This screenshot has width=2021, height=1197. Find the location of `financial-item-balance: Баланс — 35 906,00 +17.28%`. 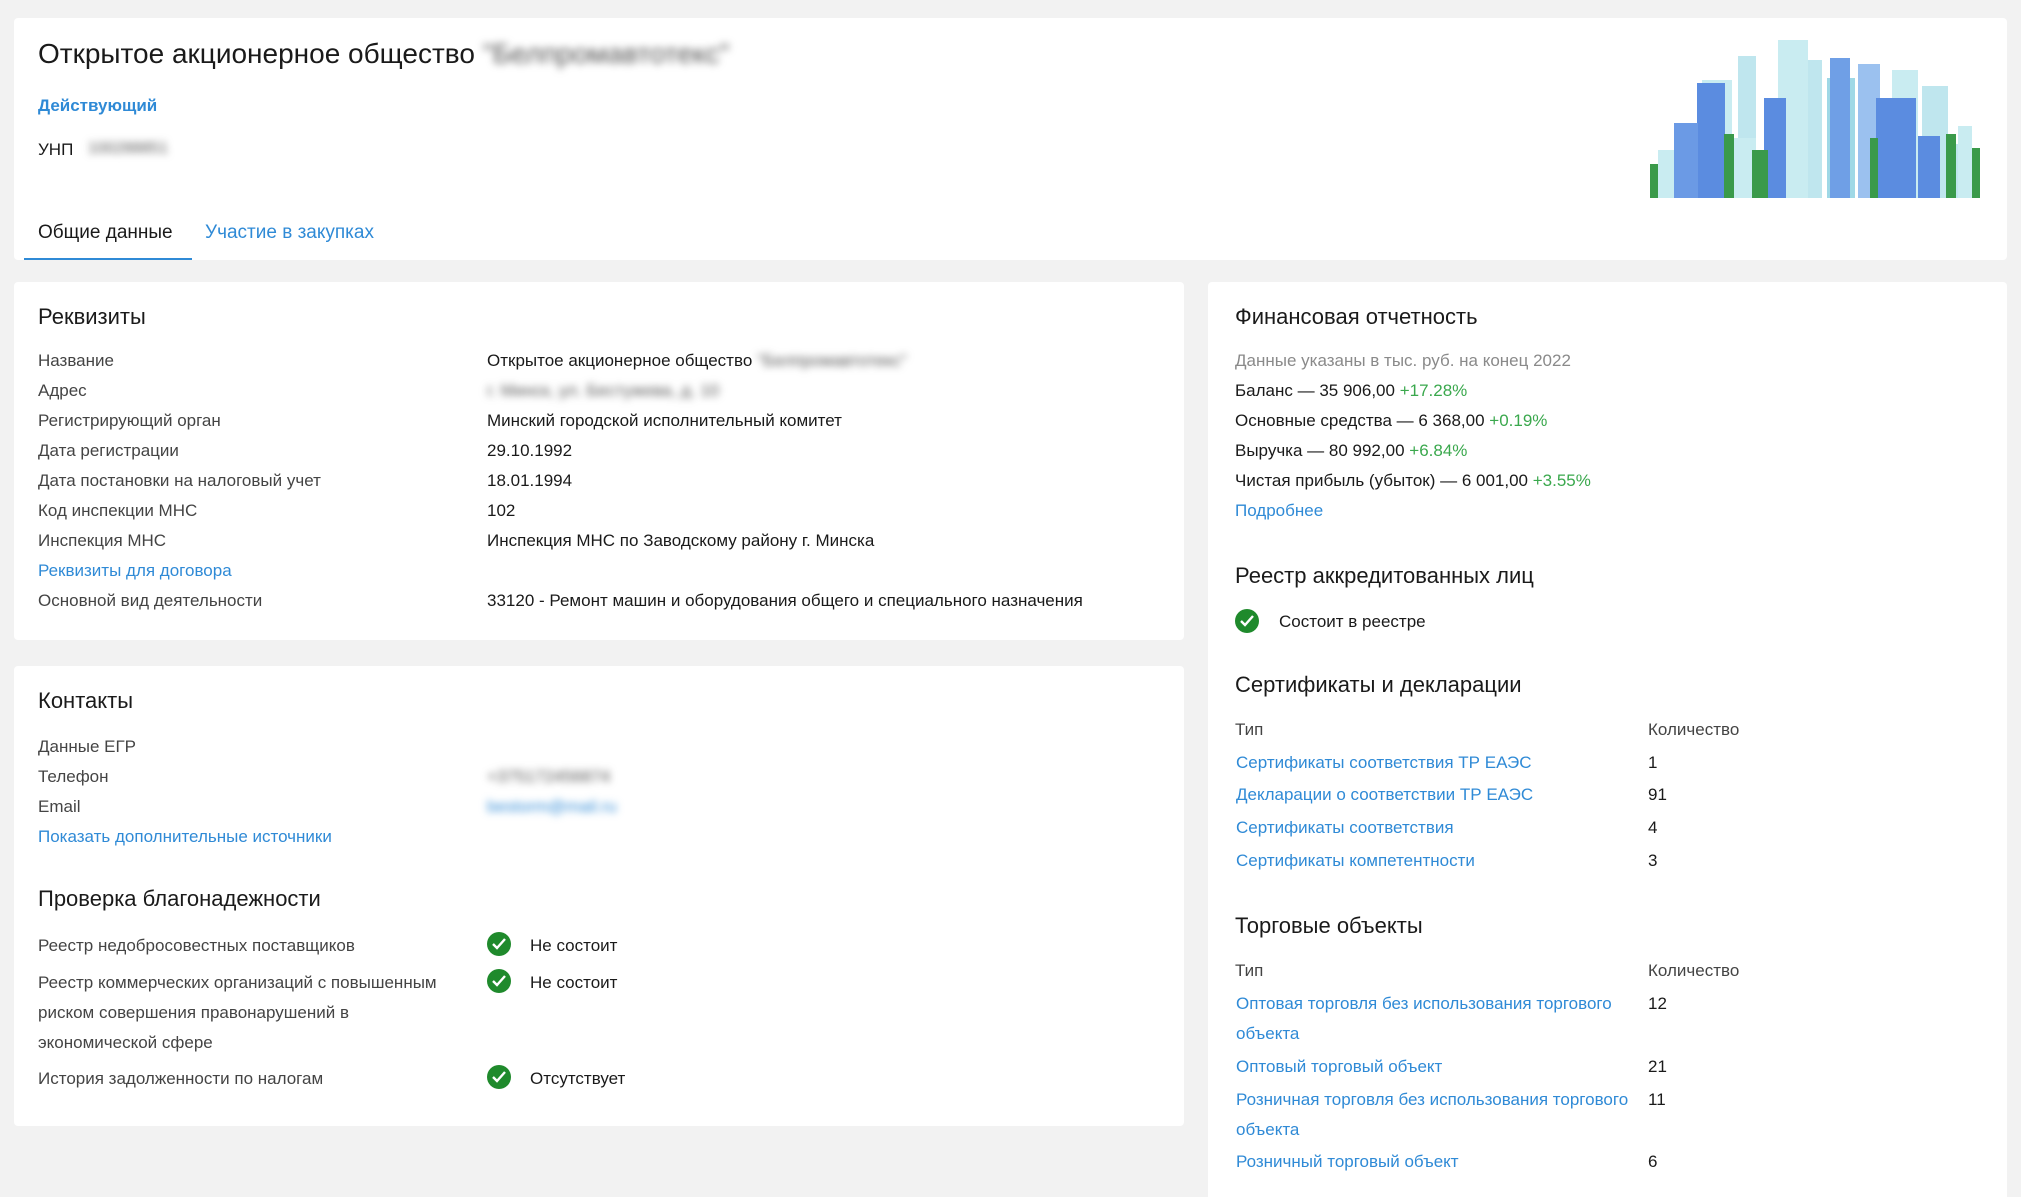

financial-item-balance: Баланс — 35 906,00 +17.28% is located at coordinates (1351, 391).